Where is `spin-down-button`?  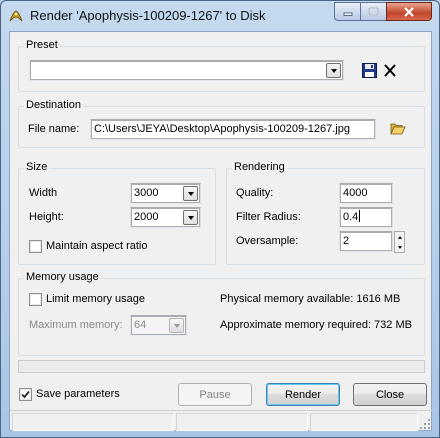
spin-down-button is located at coordinates (399, 247).